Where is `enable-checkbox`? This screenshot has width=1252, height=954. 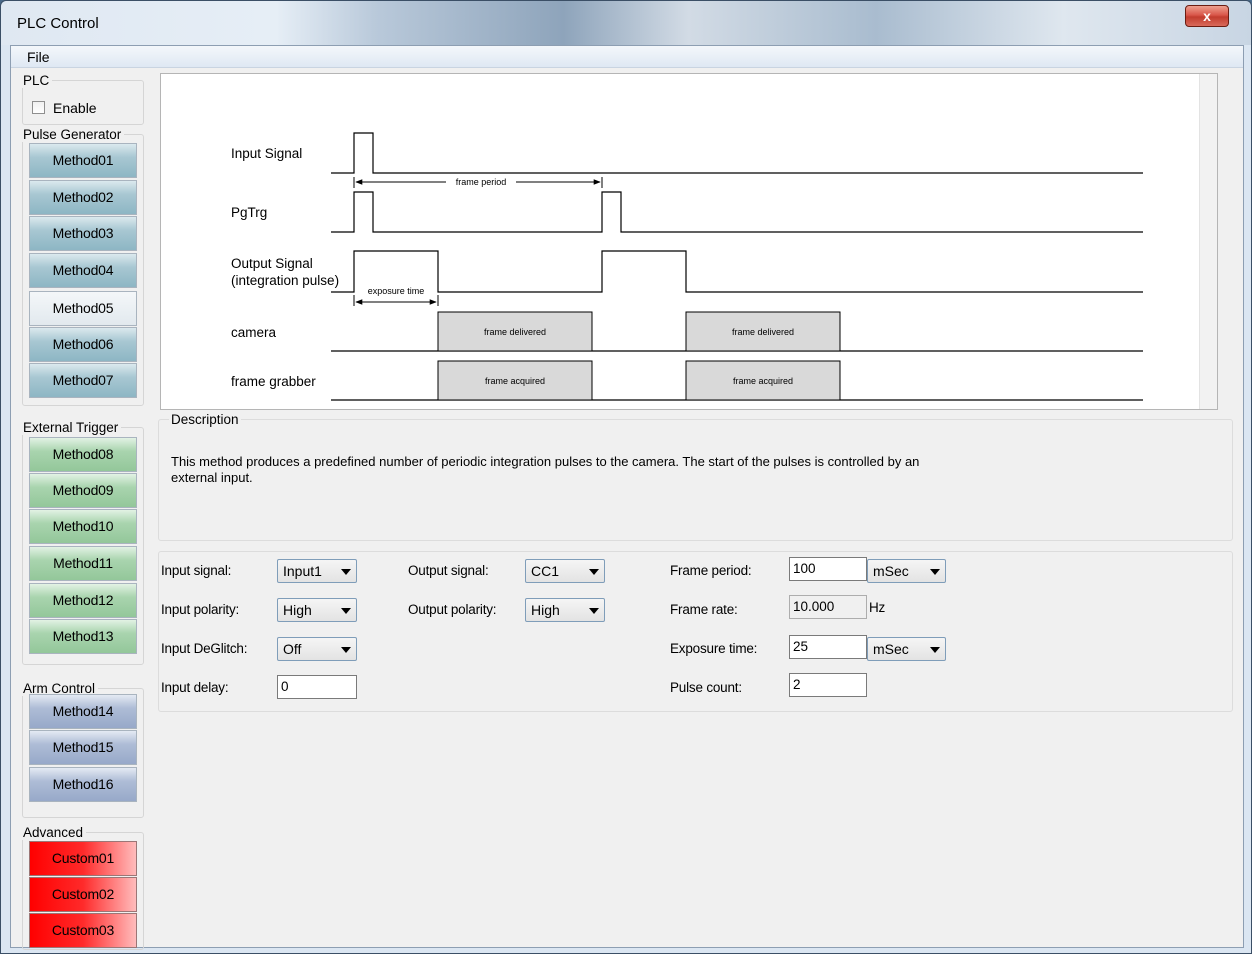 enable-checkbox is located at coordinates (38, 107).